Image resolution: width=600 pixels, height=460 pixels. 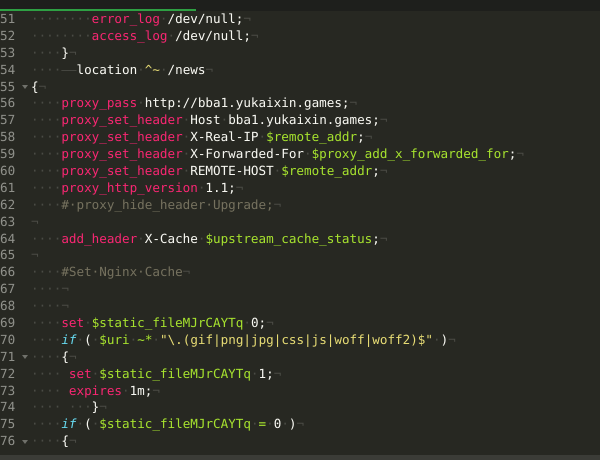 What do you see at coordinates (8, 441) in the screenshot?
I see `line-number: 76` at bounding box center [8, 441].